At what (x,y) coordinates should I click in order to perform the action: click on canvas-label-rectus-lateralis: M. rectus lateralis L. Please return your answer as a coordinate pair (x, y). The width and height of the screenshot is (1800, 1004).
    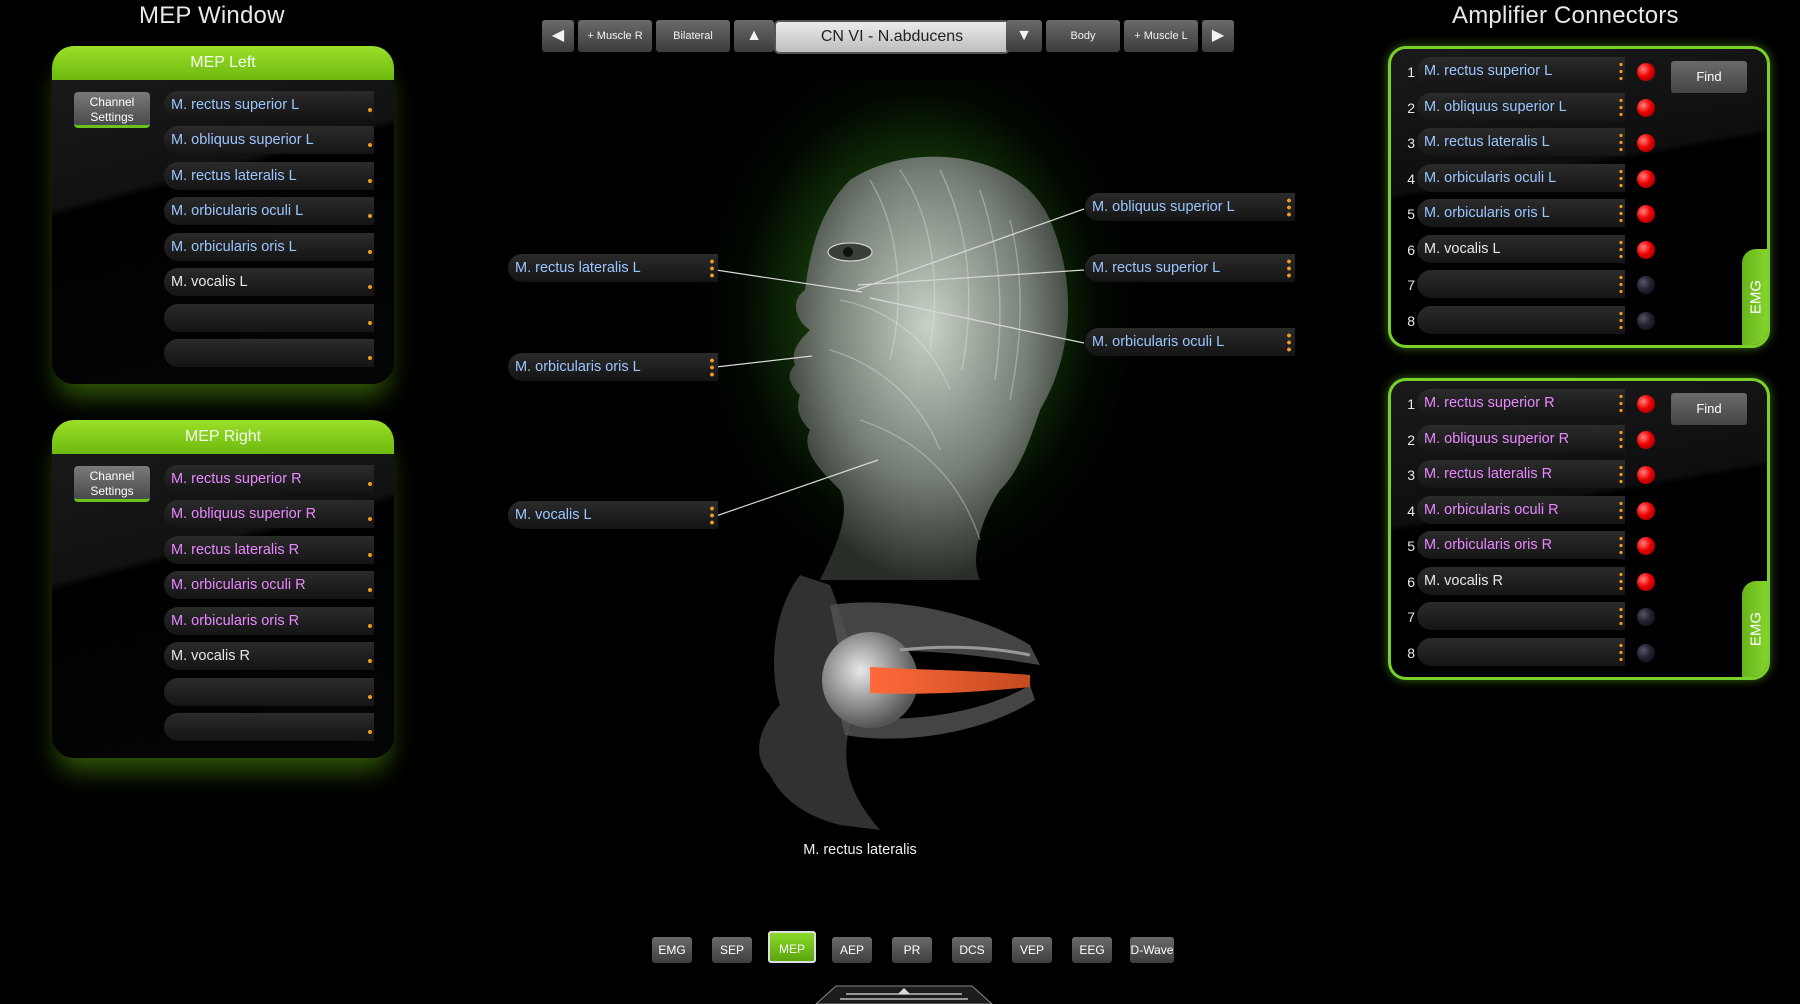
    Looking at the image, I should click on (613, 268).